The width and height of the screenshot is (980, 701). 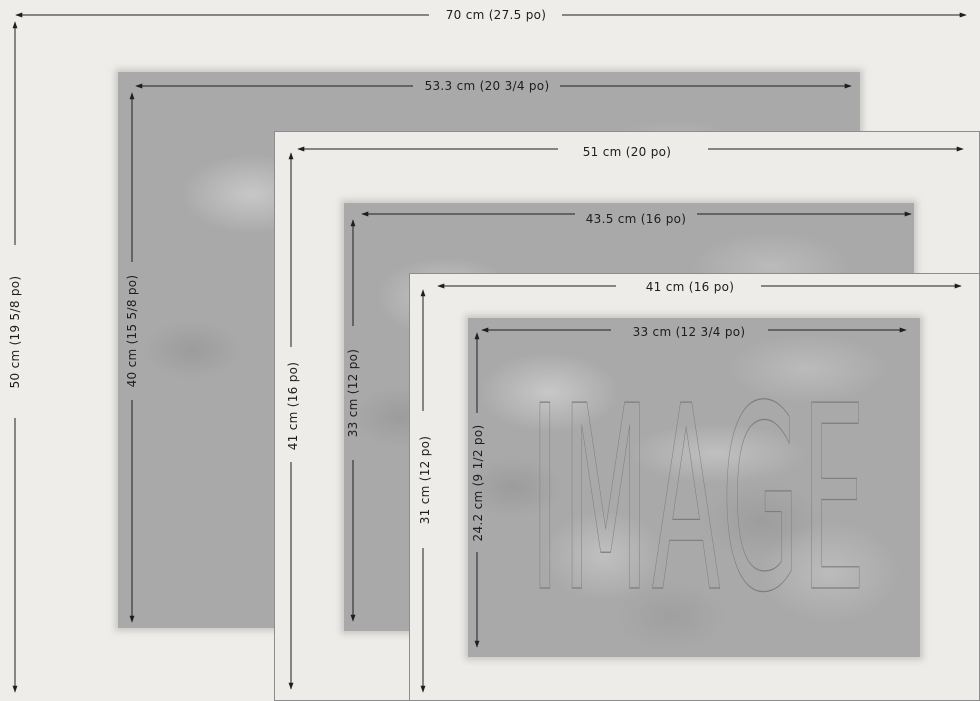 I want to click on frame2-height-label: 41 cm (16 po), so click(x=293, y=406).